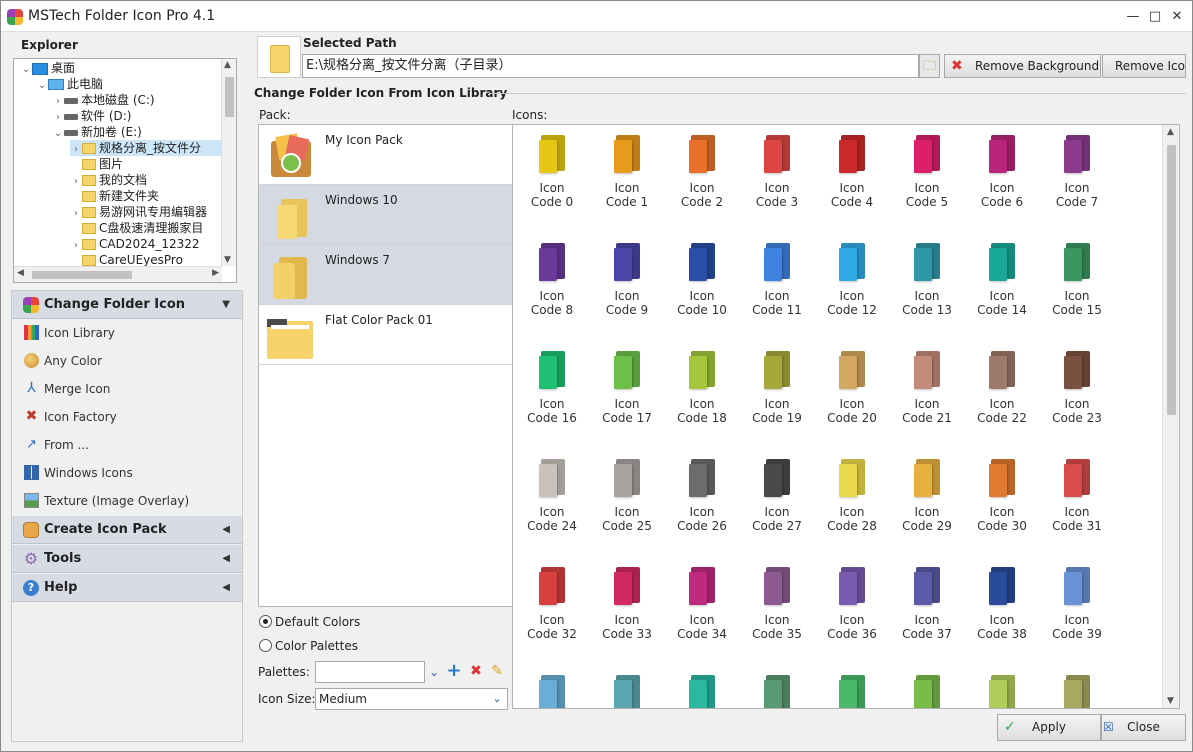 This screenshot has width=1193, height=752. What do you see at coordinates (265, 645) in the screenshot?
I see `color-palettes-radio` at bounding box center [265, 645].